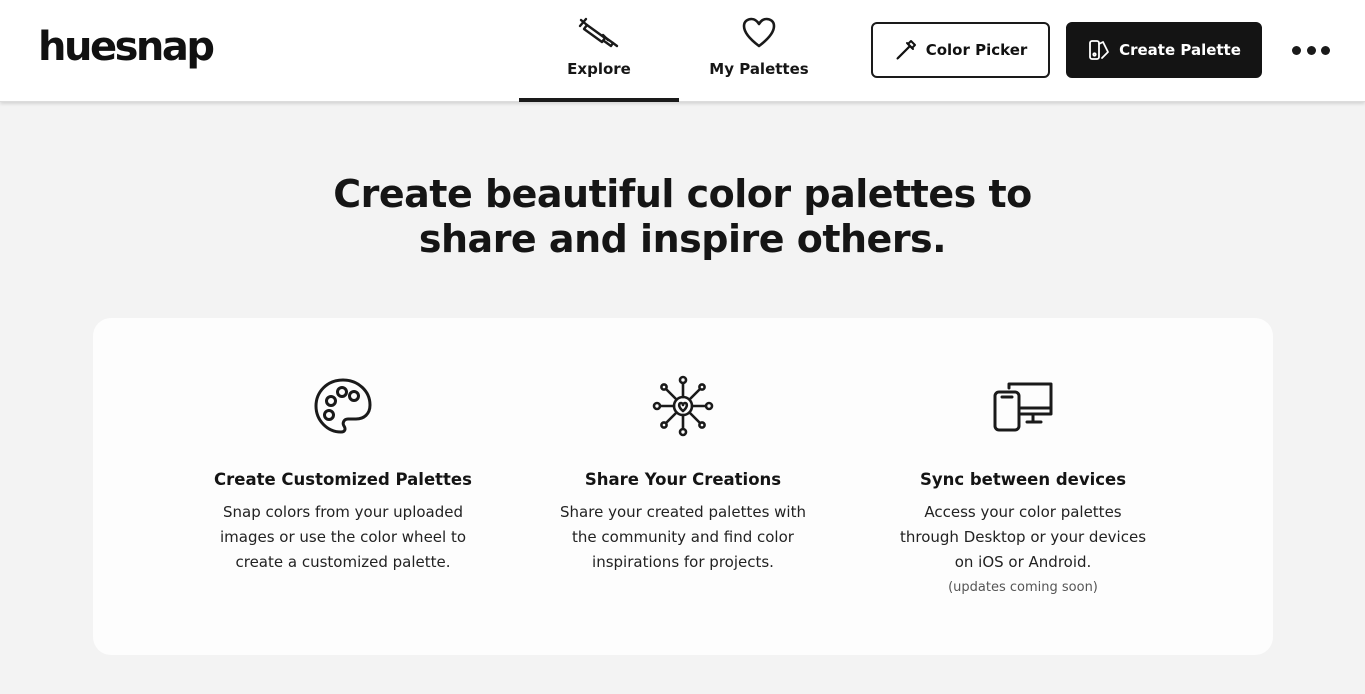 The image size is (1365, 694). Describe the element at coordinates (682, 194) in the screenshot. I see `hero-title-line-1: Create beautiful color palettes to` at that location.